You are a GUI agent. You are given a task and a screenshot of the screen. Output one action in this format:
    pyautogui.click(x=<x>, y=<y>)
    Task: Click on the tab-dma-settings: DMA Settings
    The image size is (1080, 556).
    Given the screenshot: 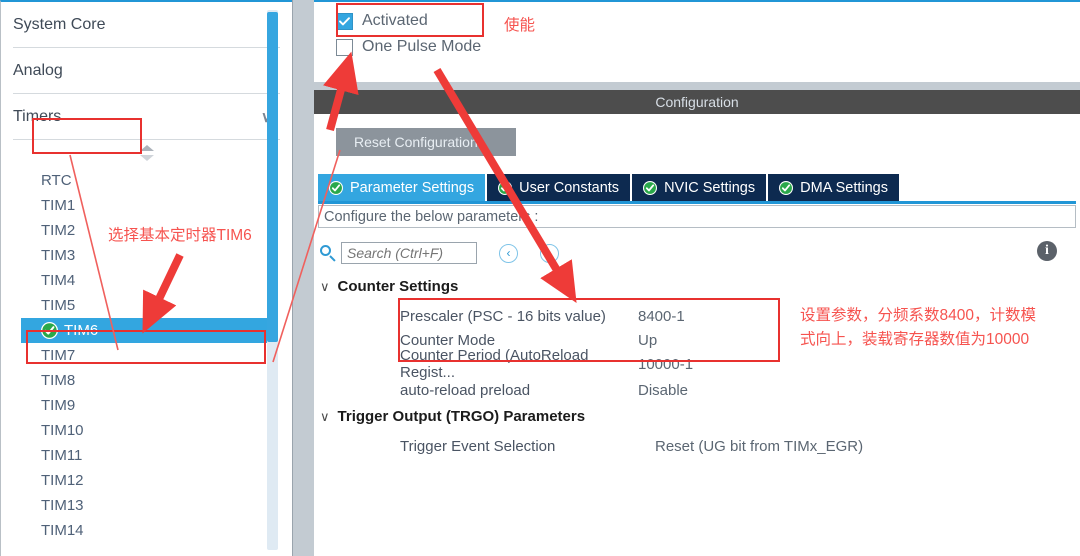 What is the action you would take?
    pyautogui.click(x=833, y=187)
    